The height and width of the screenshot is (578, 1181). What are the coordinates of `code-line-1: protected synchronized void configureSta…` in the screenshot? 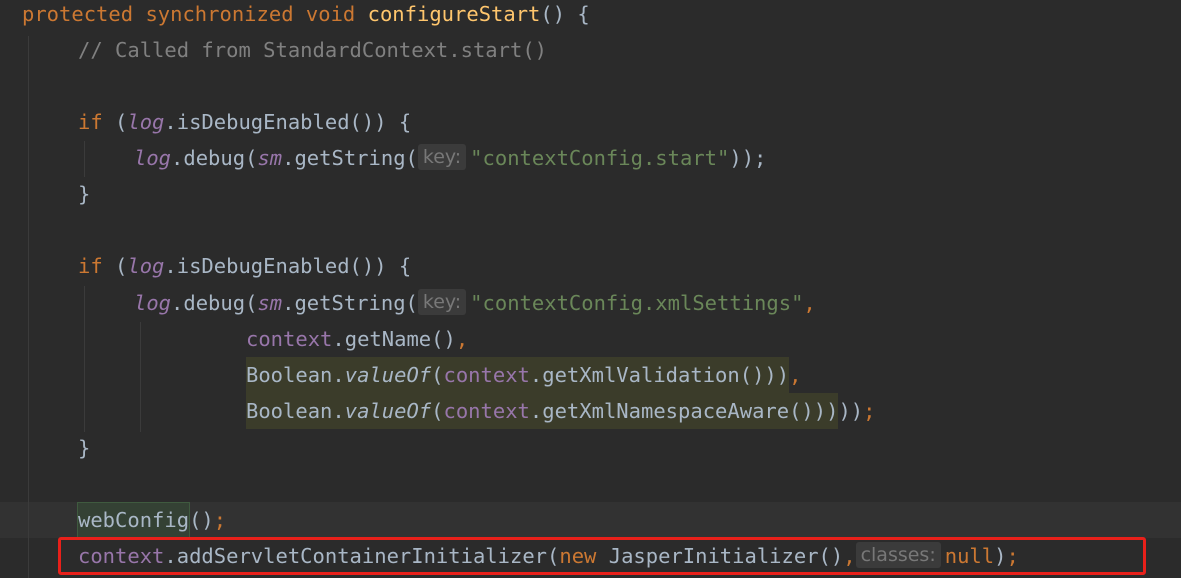 It's located at (306, 16).